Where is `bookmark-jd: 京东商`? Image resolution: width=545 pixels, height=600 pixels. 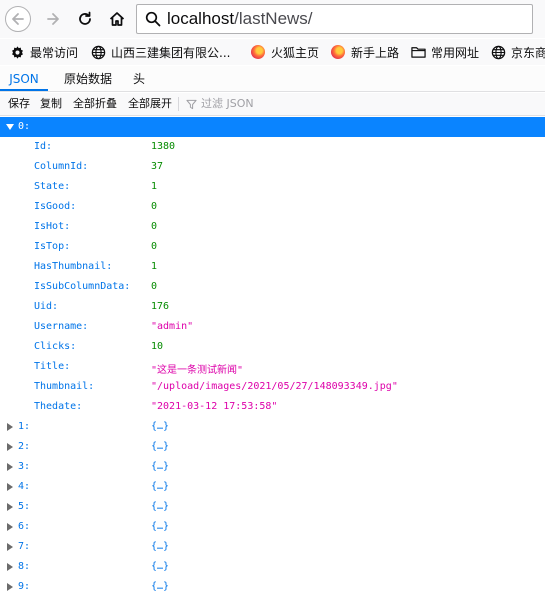
bookmark-jd: 京东商 is located at coordinates (517, 52).